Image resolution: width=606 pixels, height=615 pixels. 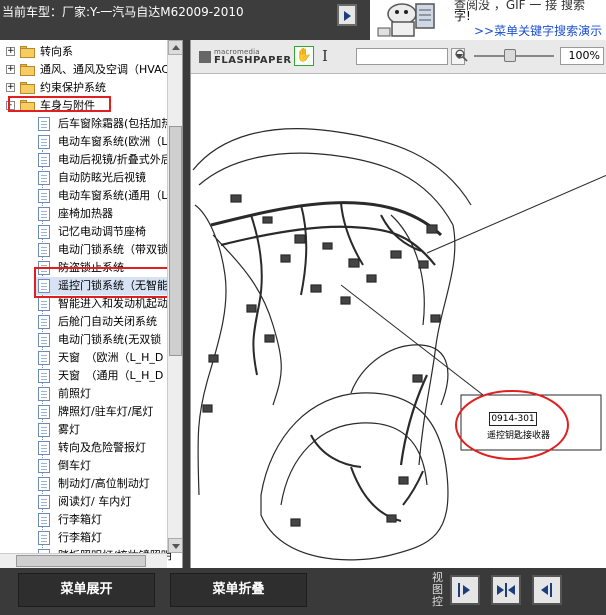 I want to click on tree-item-label: 记忆电动调节座椅, so click(x=102, y=231).